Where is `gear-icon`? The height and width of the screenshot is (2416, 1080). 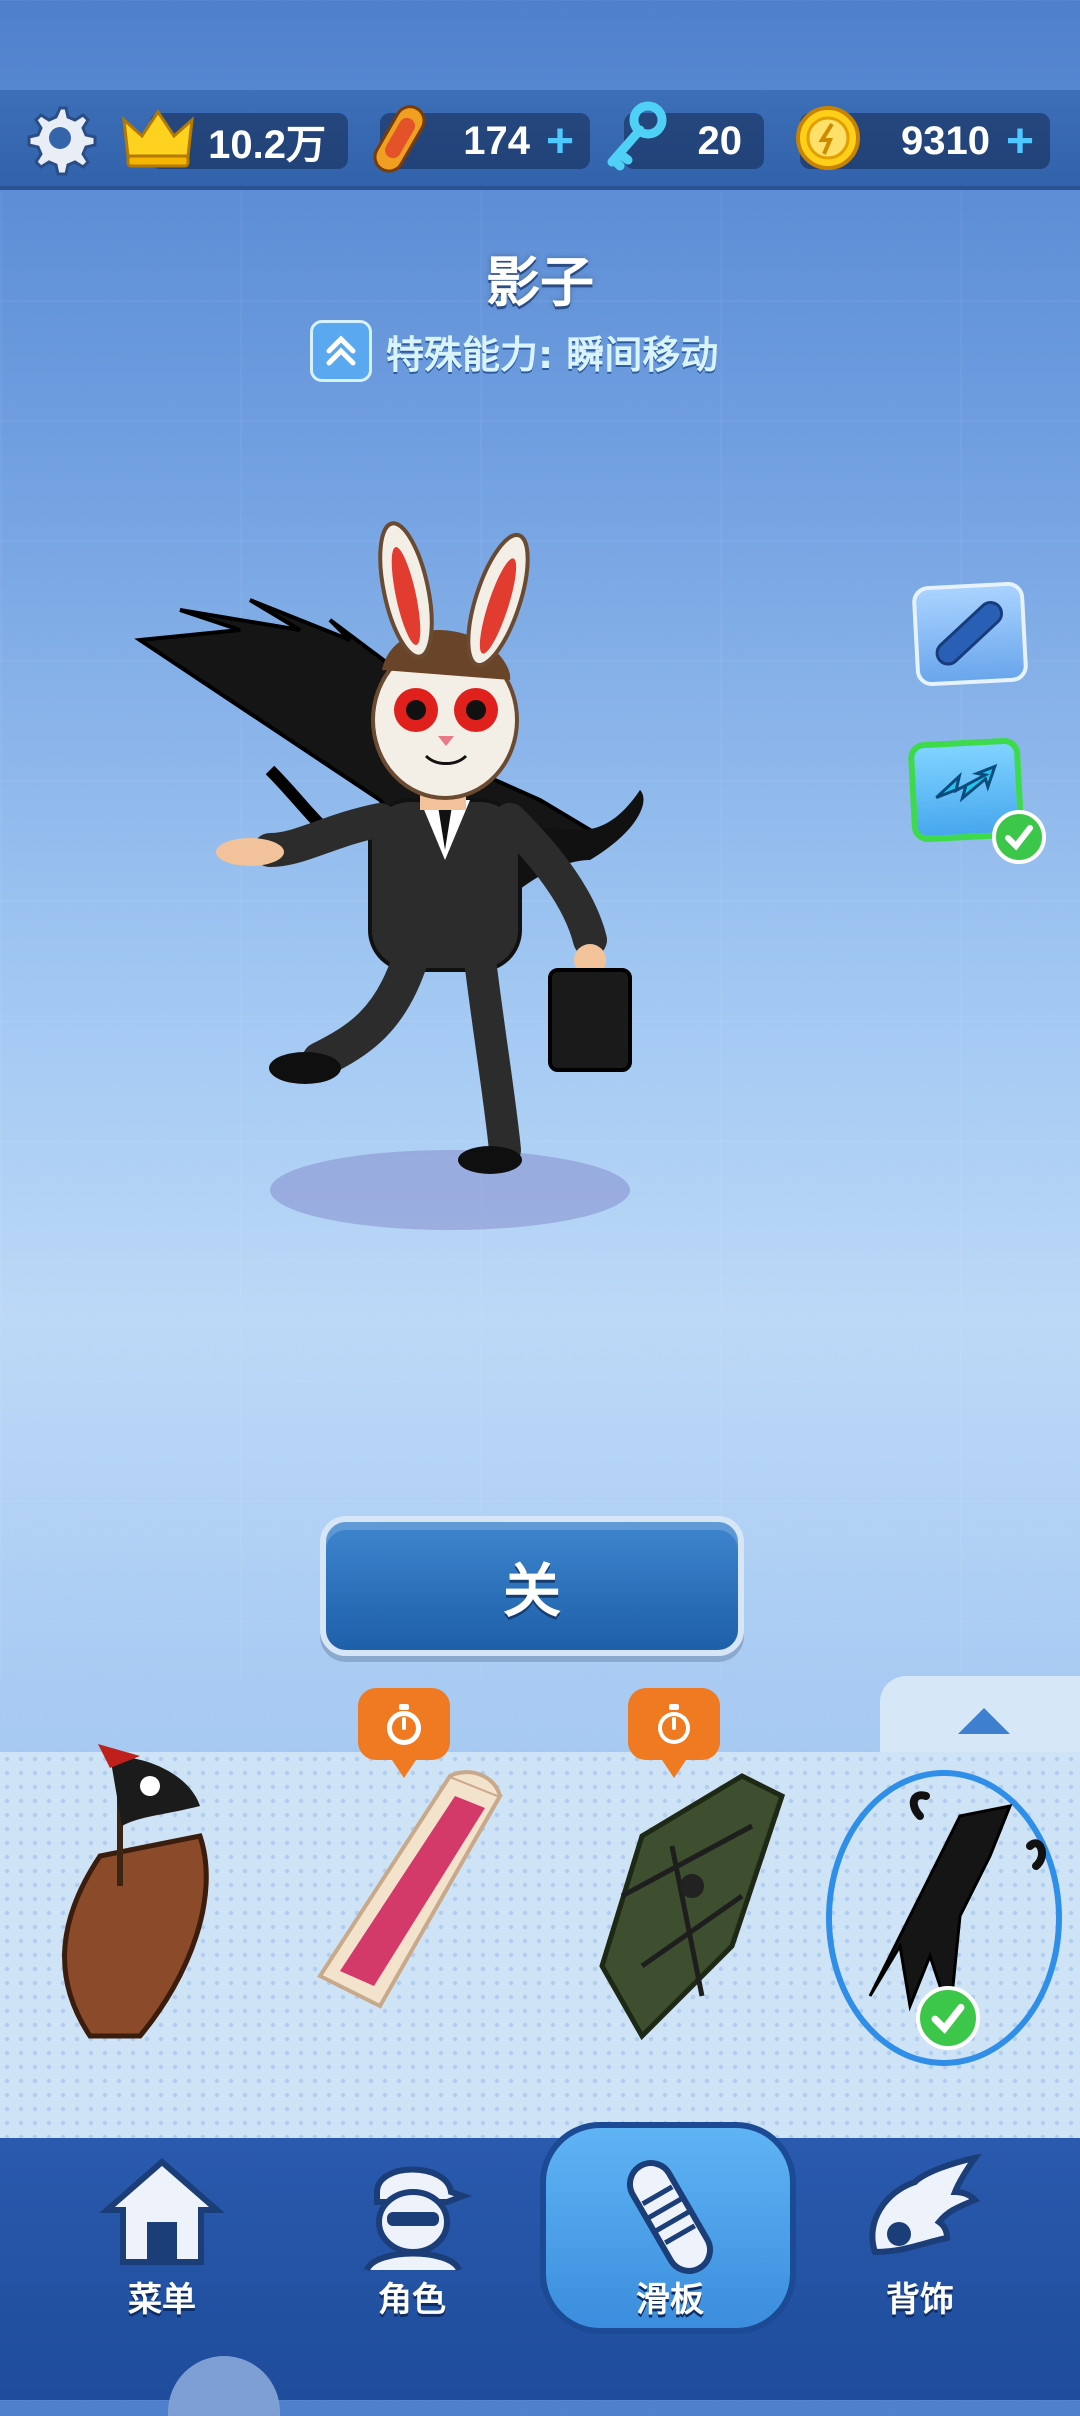
gear-icon is located at coordinates (60, 138).